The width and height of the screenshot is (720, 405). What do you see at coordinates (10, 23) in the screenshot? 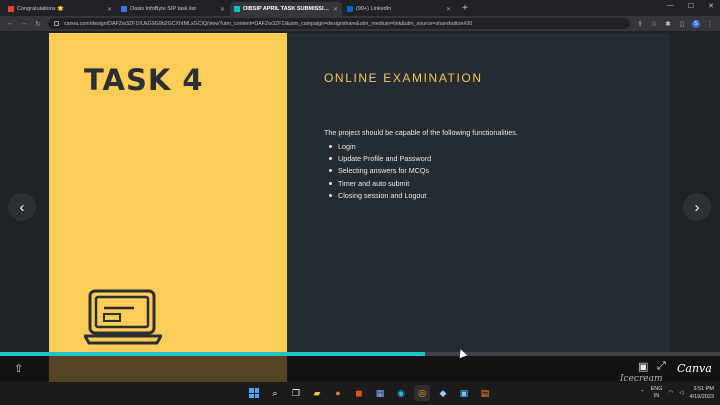
I see `back-icon: ←` at bounding box center [10, 23].